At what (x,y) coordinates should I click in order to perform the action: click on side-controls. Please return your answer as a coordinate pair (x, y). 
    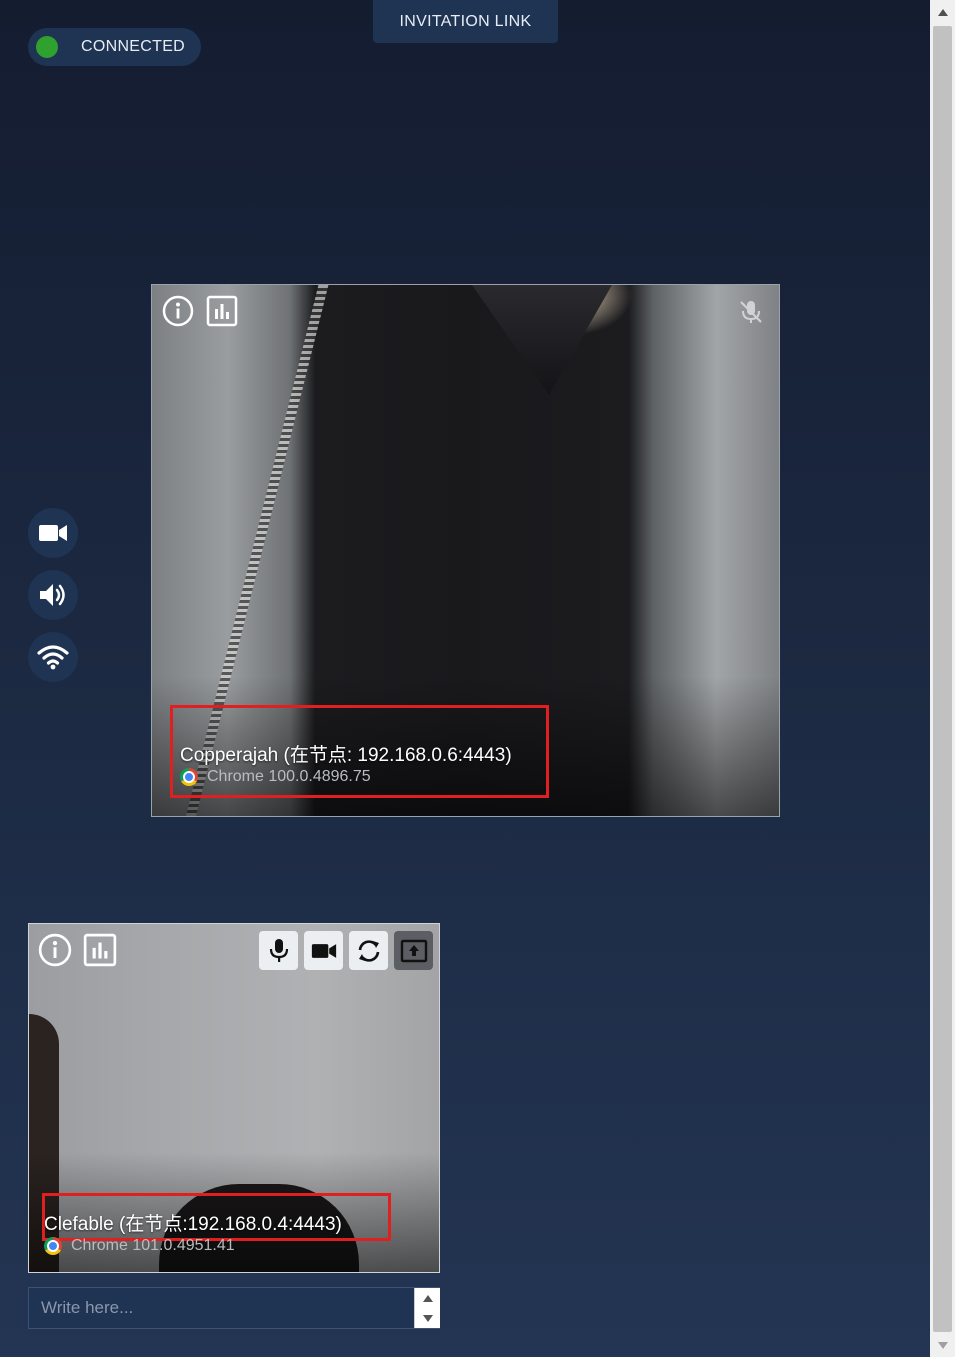
    Looking at the image, I should click on (53, 601).